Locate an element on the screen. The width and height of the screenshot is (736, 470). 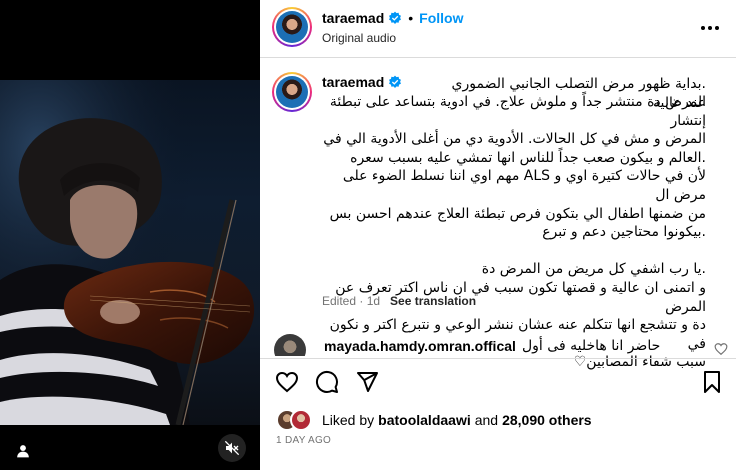
comment-heart-icon is located at coordinates (721, 349).